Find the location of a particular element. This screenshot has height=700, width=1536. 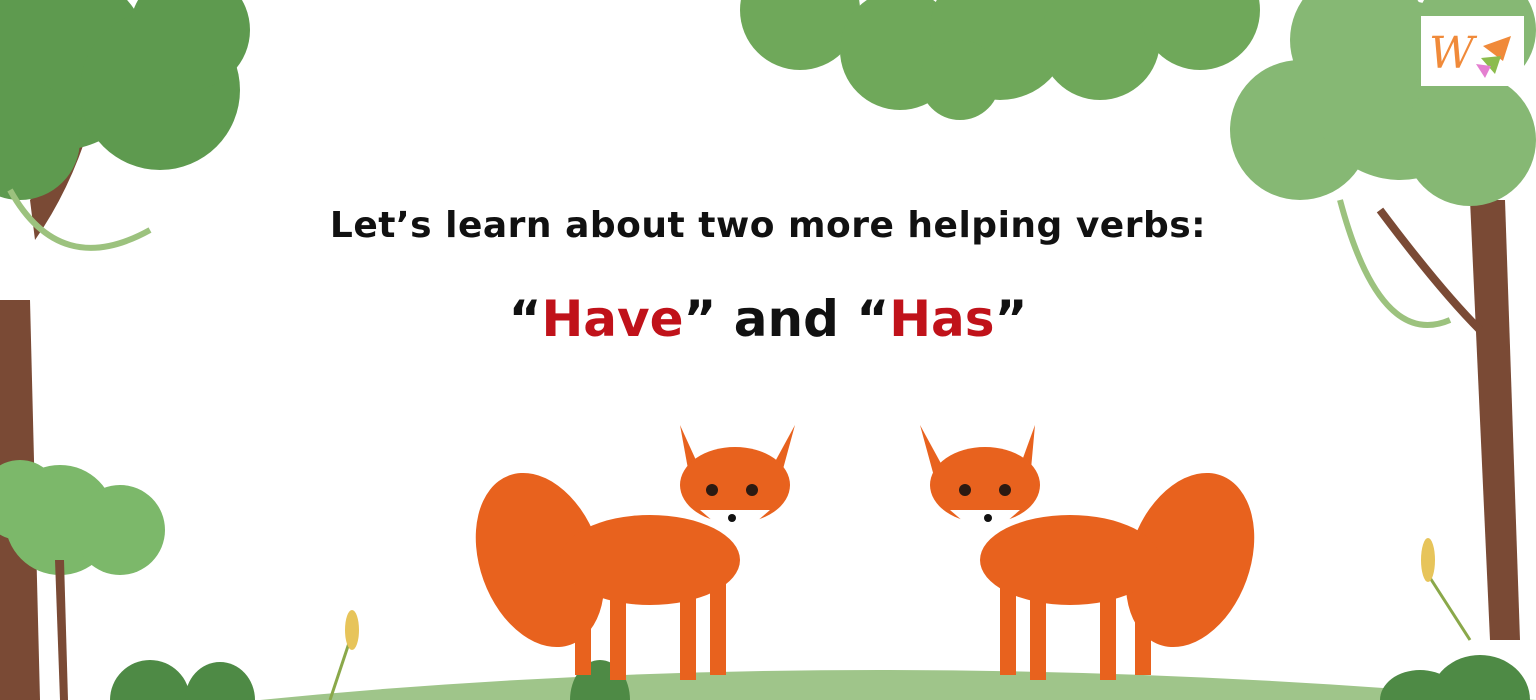

left-tree-foliage is located at coordinates (125, 100).